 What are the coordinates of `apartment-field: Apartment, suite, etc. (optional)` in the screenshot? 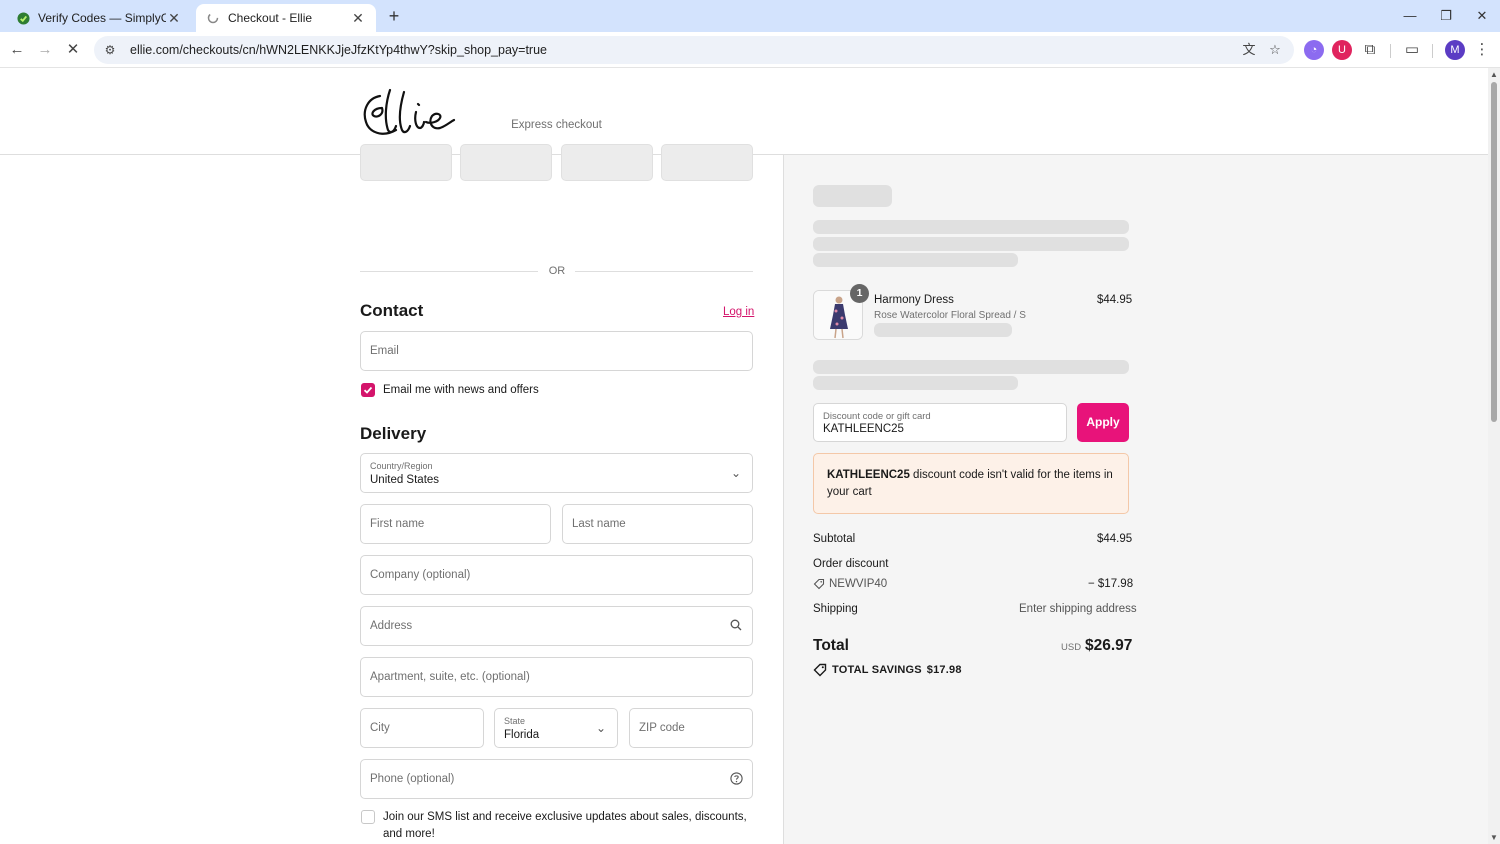 It's located at (556, 677).